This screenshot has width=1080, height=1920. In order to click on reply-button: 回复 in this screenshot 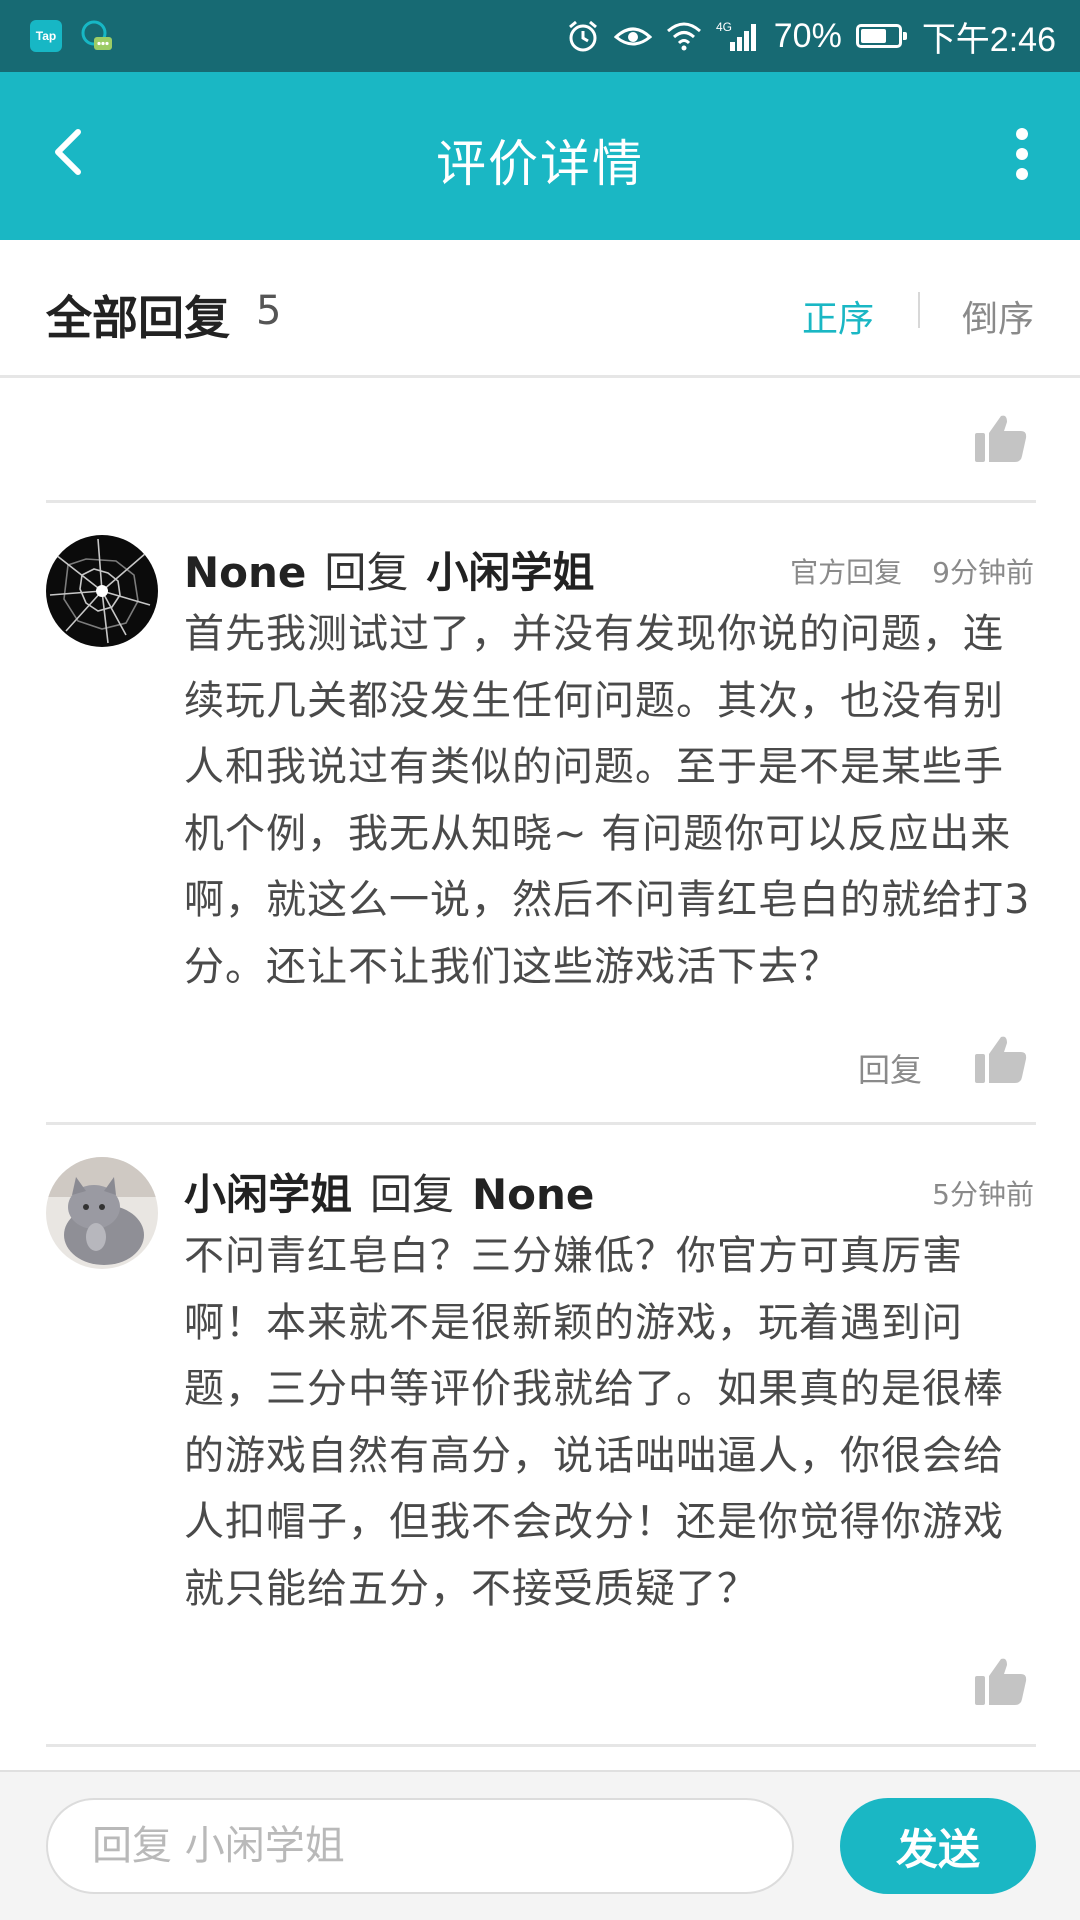, I will do `click(890, 1068)`.